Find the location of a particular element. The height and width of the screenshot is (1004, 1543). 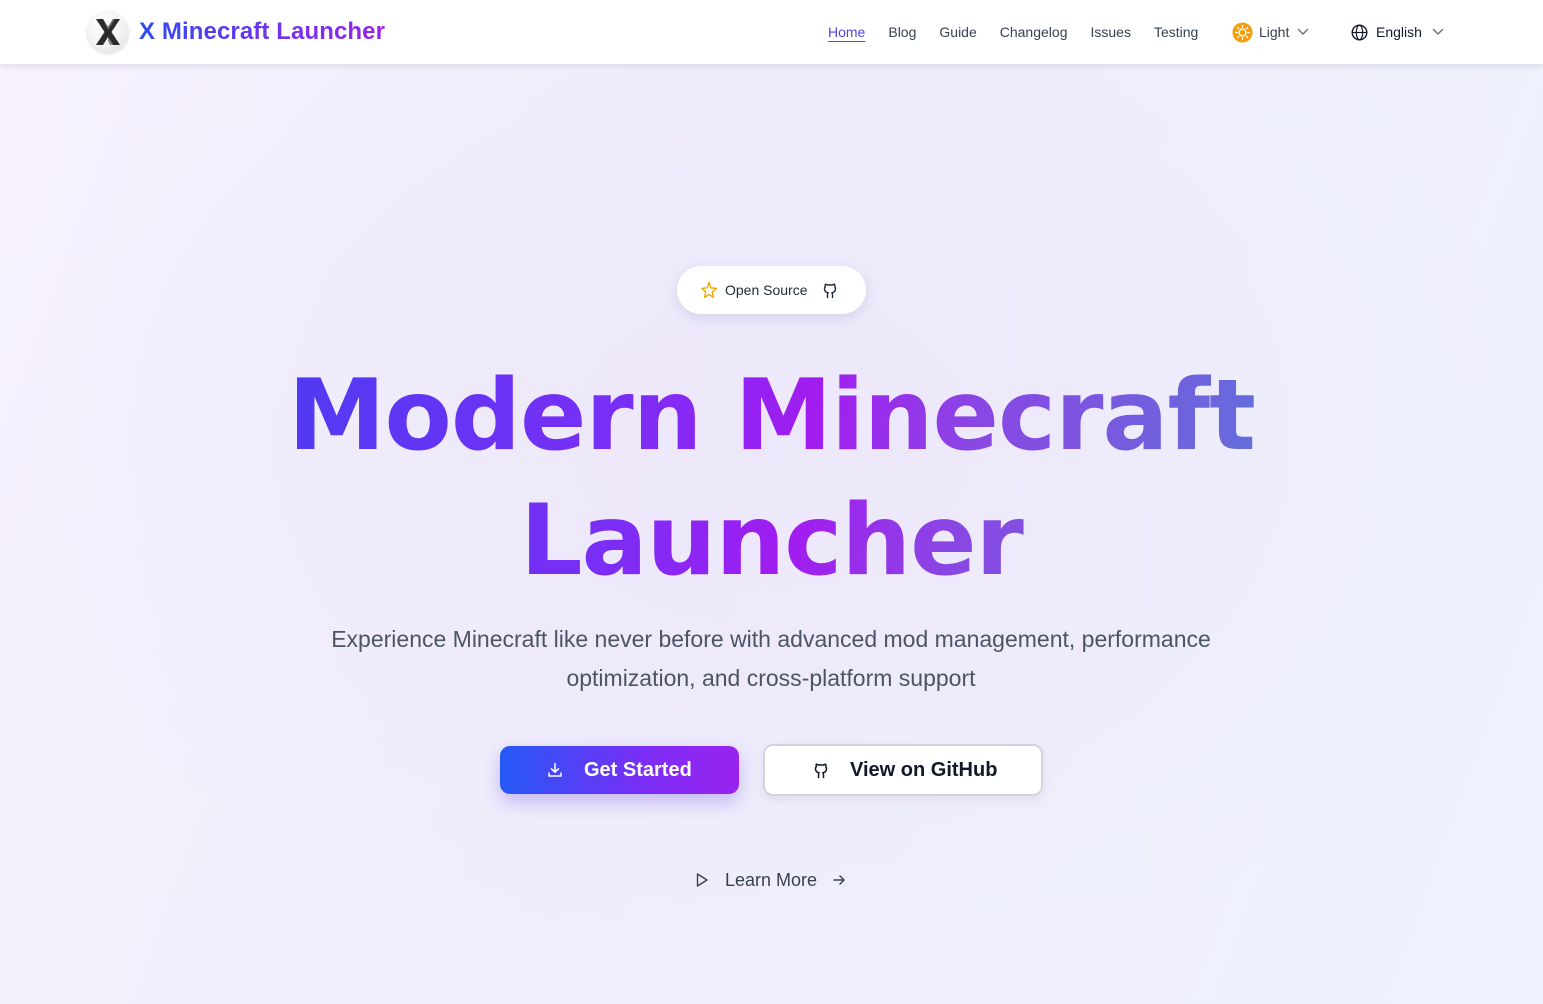

nav-issues: Issues is located at coordinates (1110, 32).